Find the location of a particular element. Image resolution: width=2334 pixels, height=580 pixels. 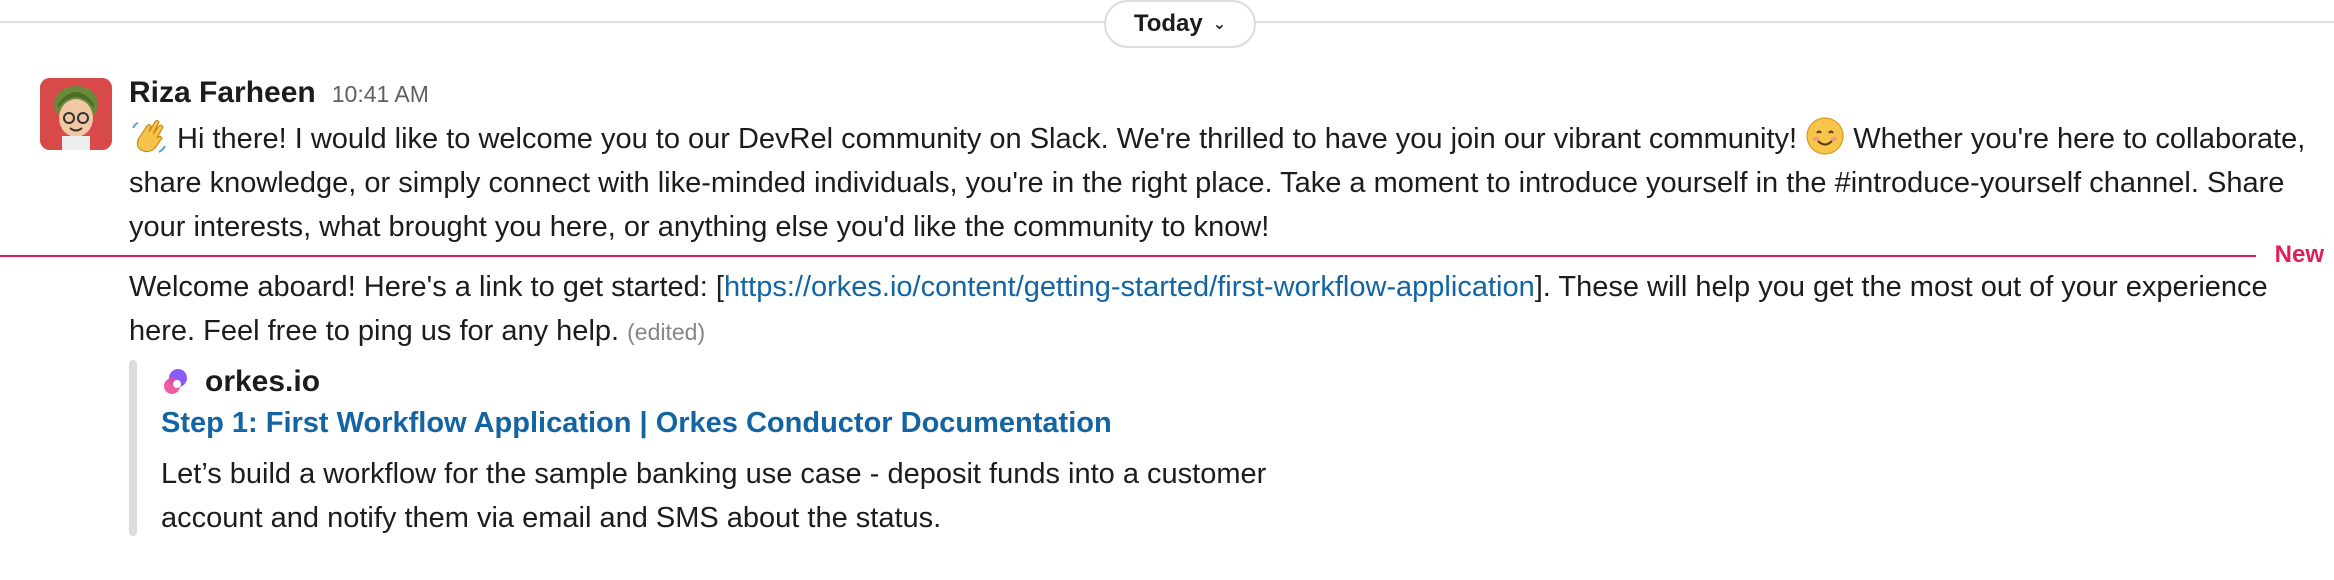

link-preview-site-name: orkes.io is located at coordinates (263, 381).